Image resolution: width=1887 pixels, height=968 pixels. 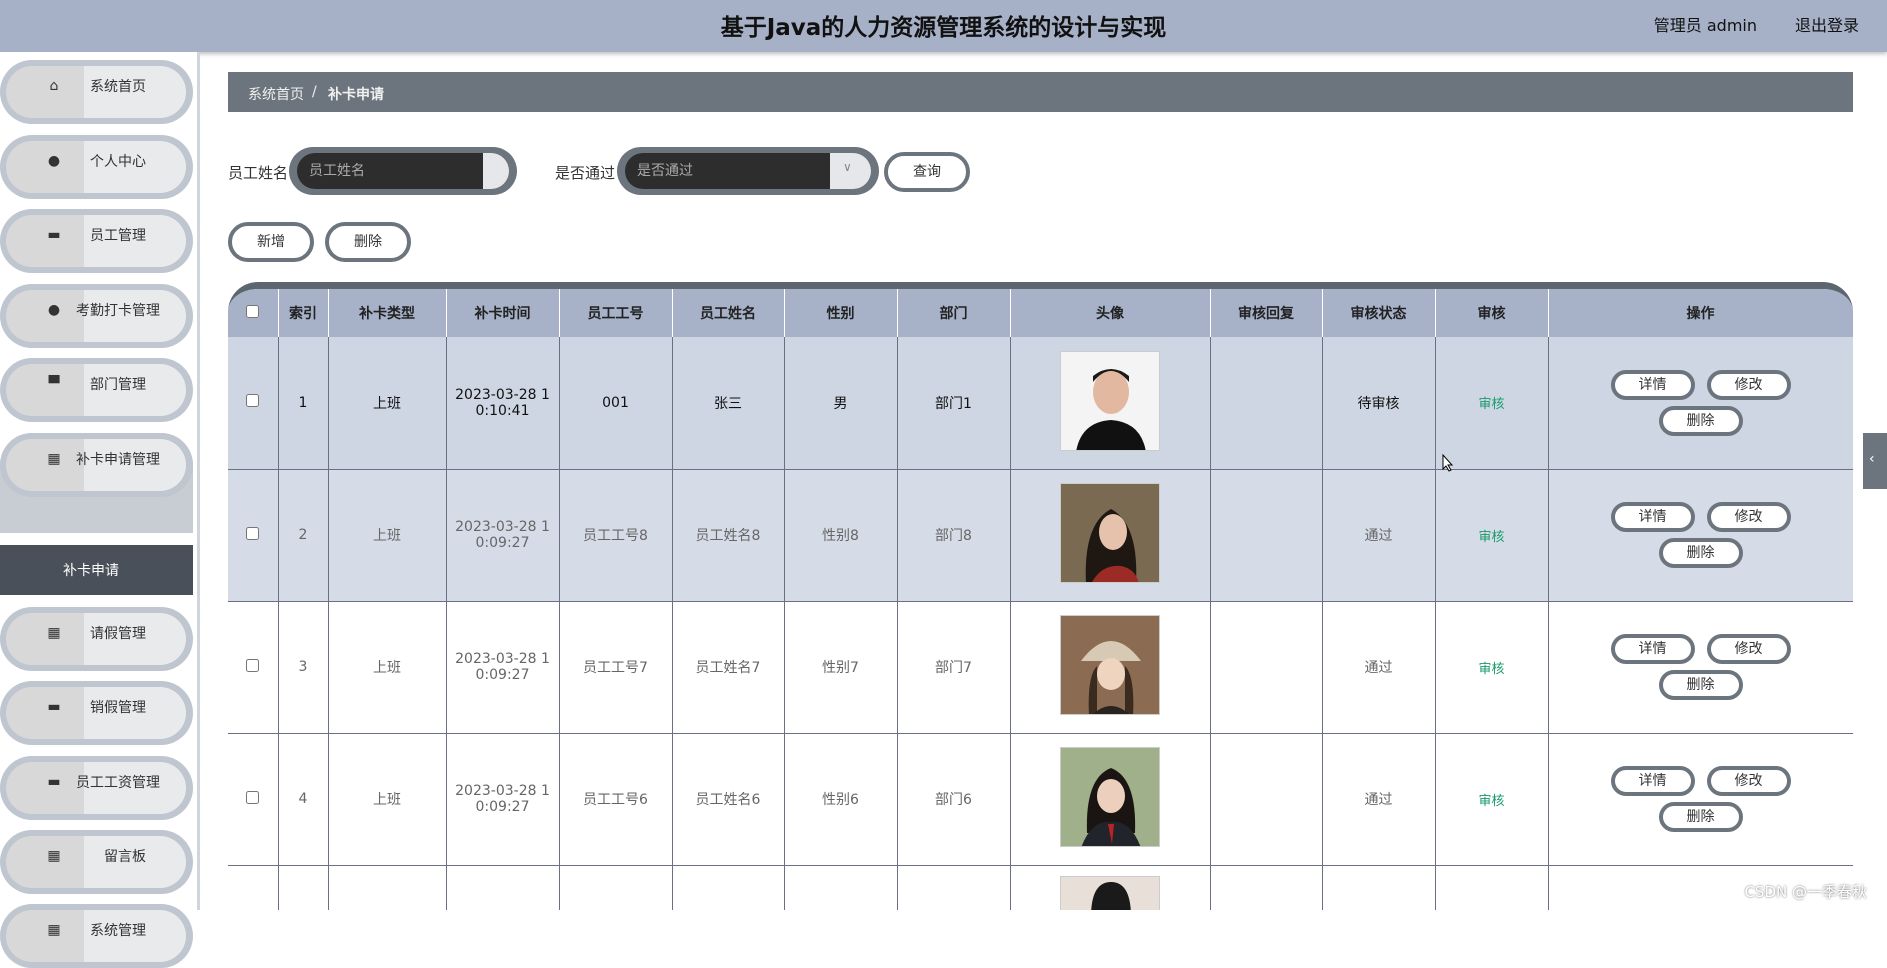 I want to click on sidebar-item-departments: ▀ 部门管理, so click(x=96, y=390).